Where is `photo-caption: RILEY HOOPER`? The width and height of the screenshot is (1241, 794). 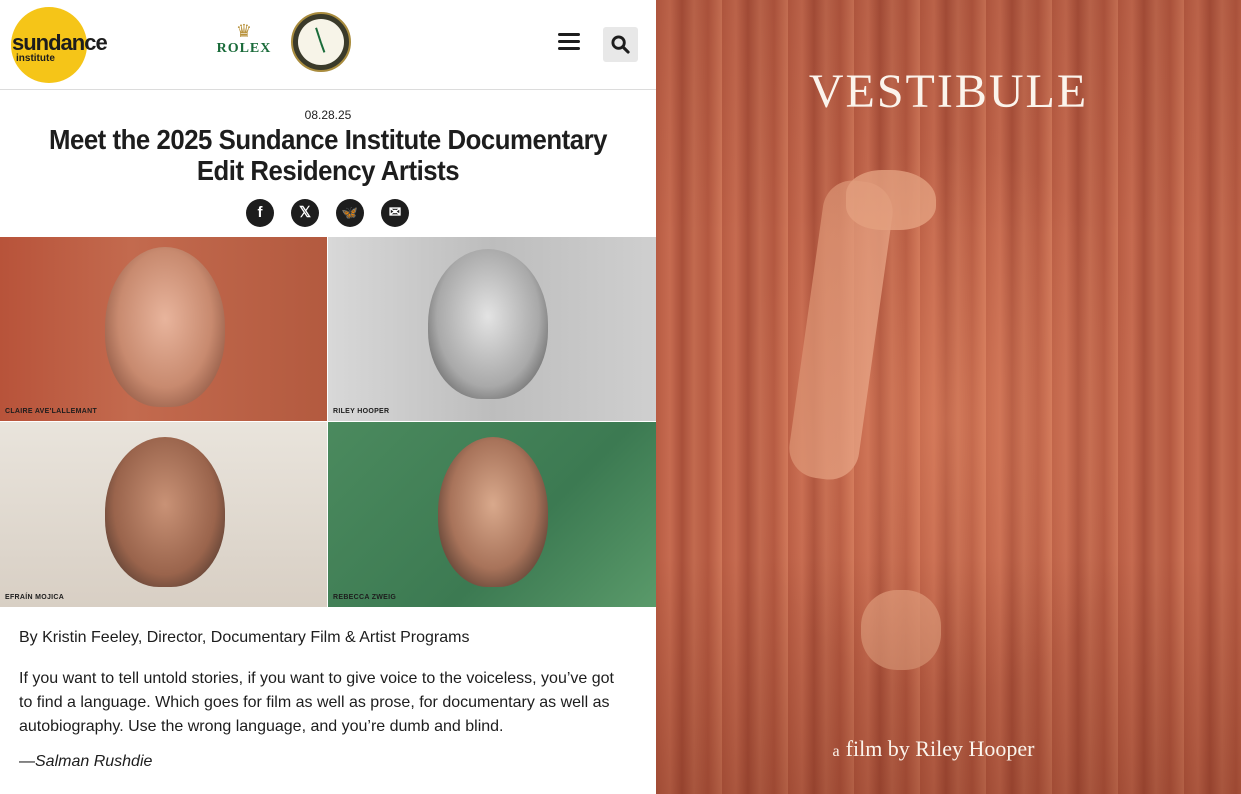 photo-caption: RILEY HOOPER is located at coordinates (361, 411).